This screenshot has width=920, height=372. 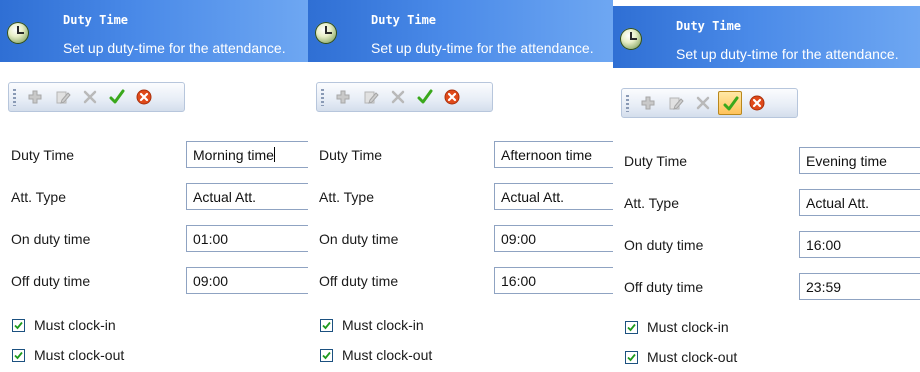 I want to click on duty-time-input: Afternoon time, so click(x=553, y=154).